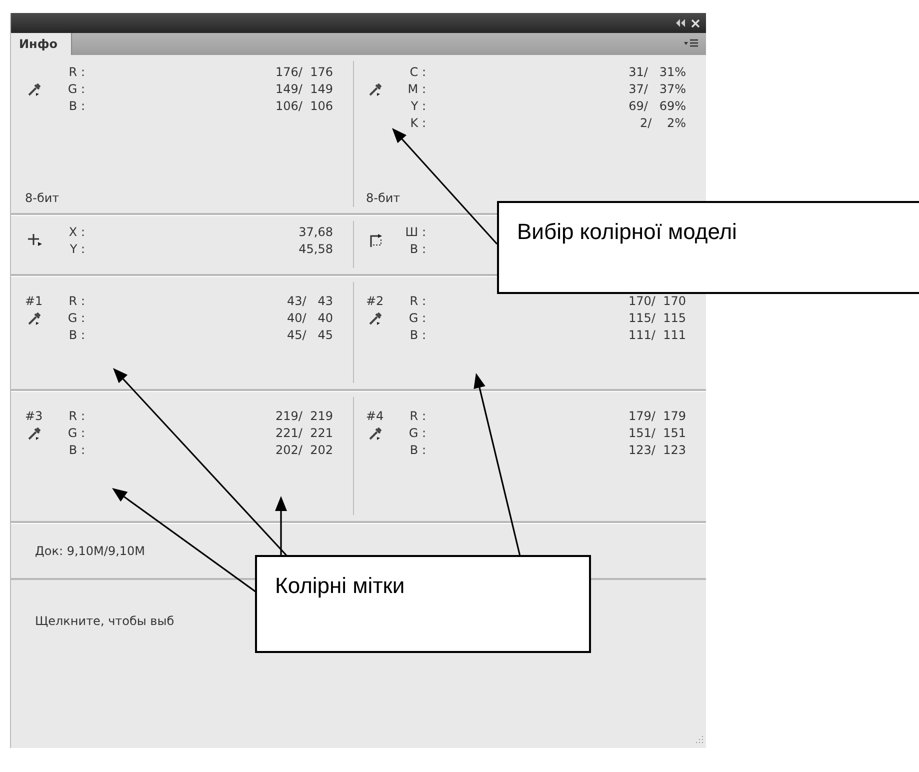  I want to click on channel-value: 31/ 31%, so click(657, 71).